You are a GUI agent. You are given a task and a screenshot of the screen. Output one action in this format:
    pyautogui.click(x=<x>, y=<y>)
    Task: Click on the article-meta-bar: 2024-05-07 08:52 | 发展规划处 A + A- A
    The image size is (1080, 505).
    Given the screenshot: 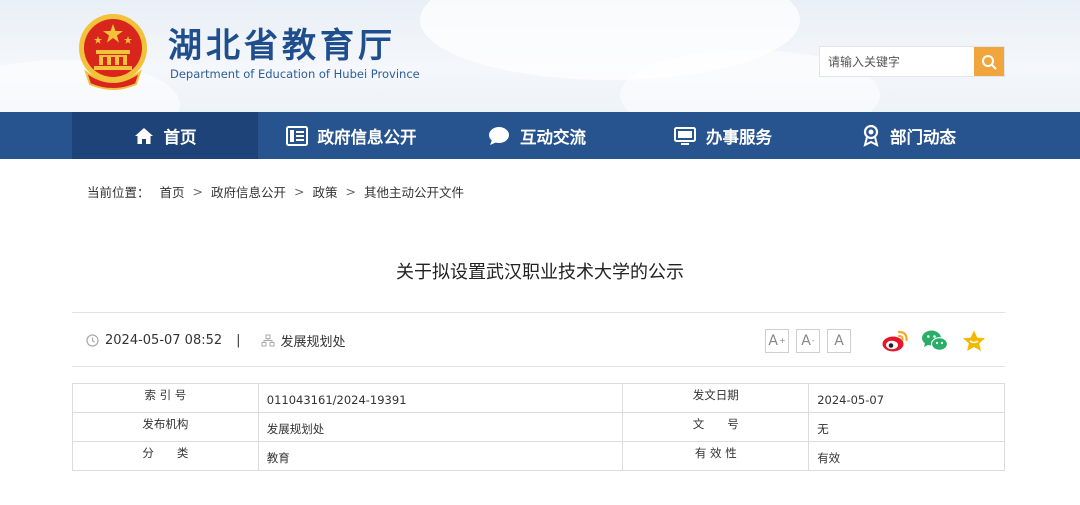 What is the action you would take?
    pyautogui.click(x=538, y=339)
    